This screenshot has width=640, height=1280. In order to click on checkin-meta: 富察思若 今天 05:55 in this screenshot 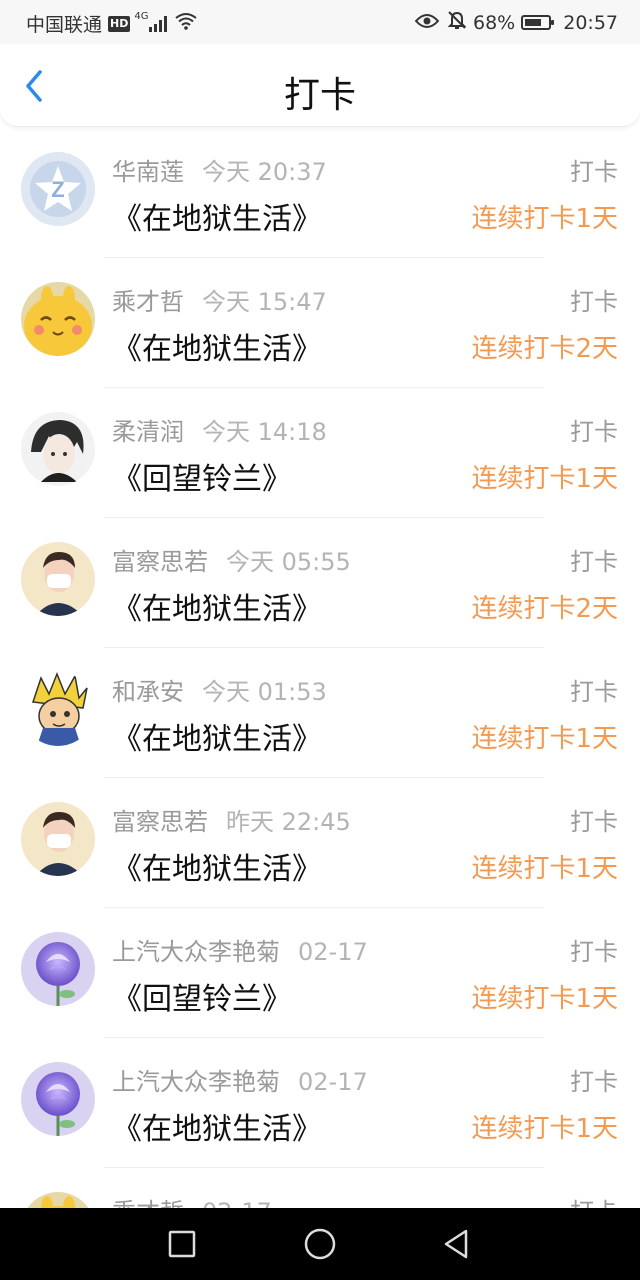, I will do `click(231, 559)`.